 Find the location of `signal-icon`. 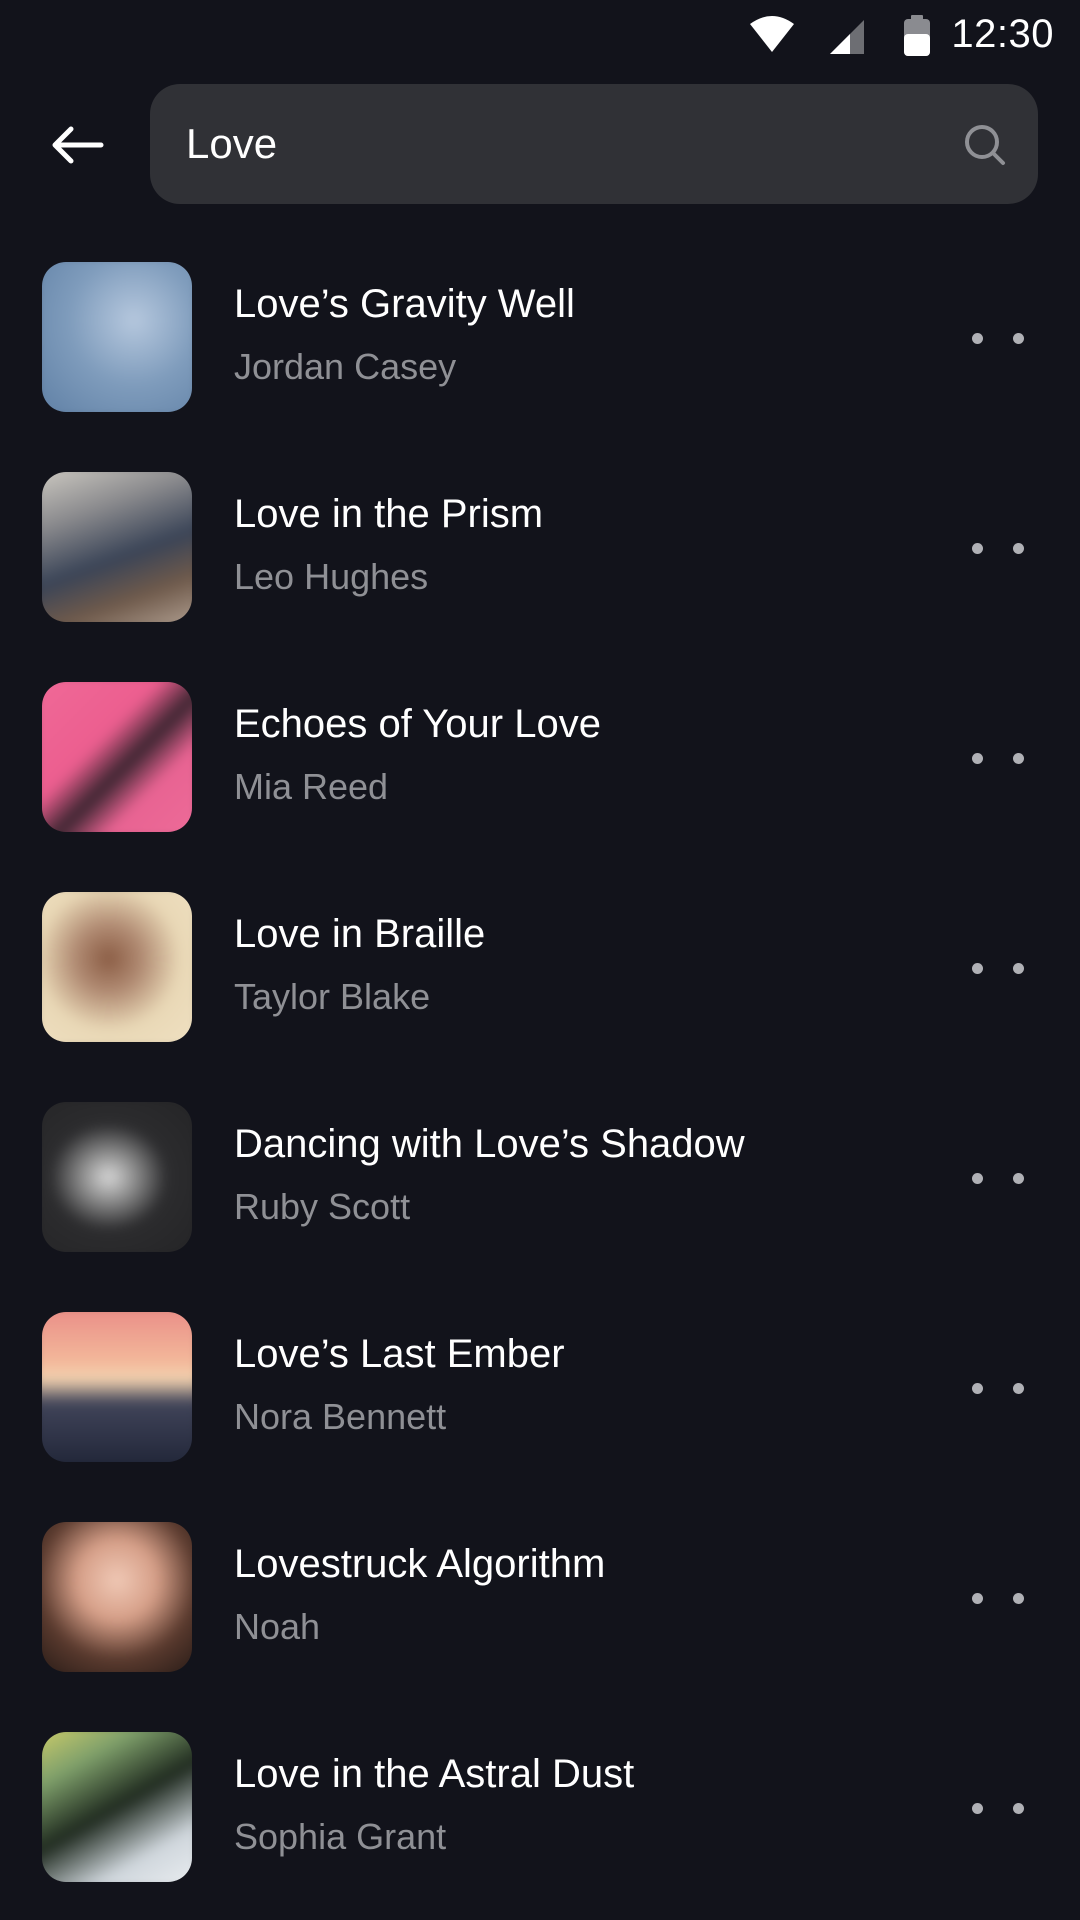

signal-icon is located at coordinates (847, 37).